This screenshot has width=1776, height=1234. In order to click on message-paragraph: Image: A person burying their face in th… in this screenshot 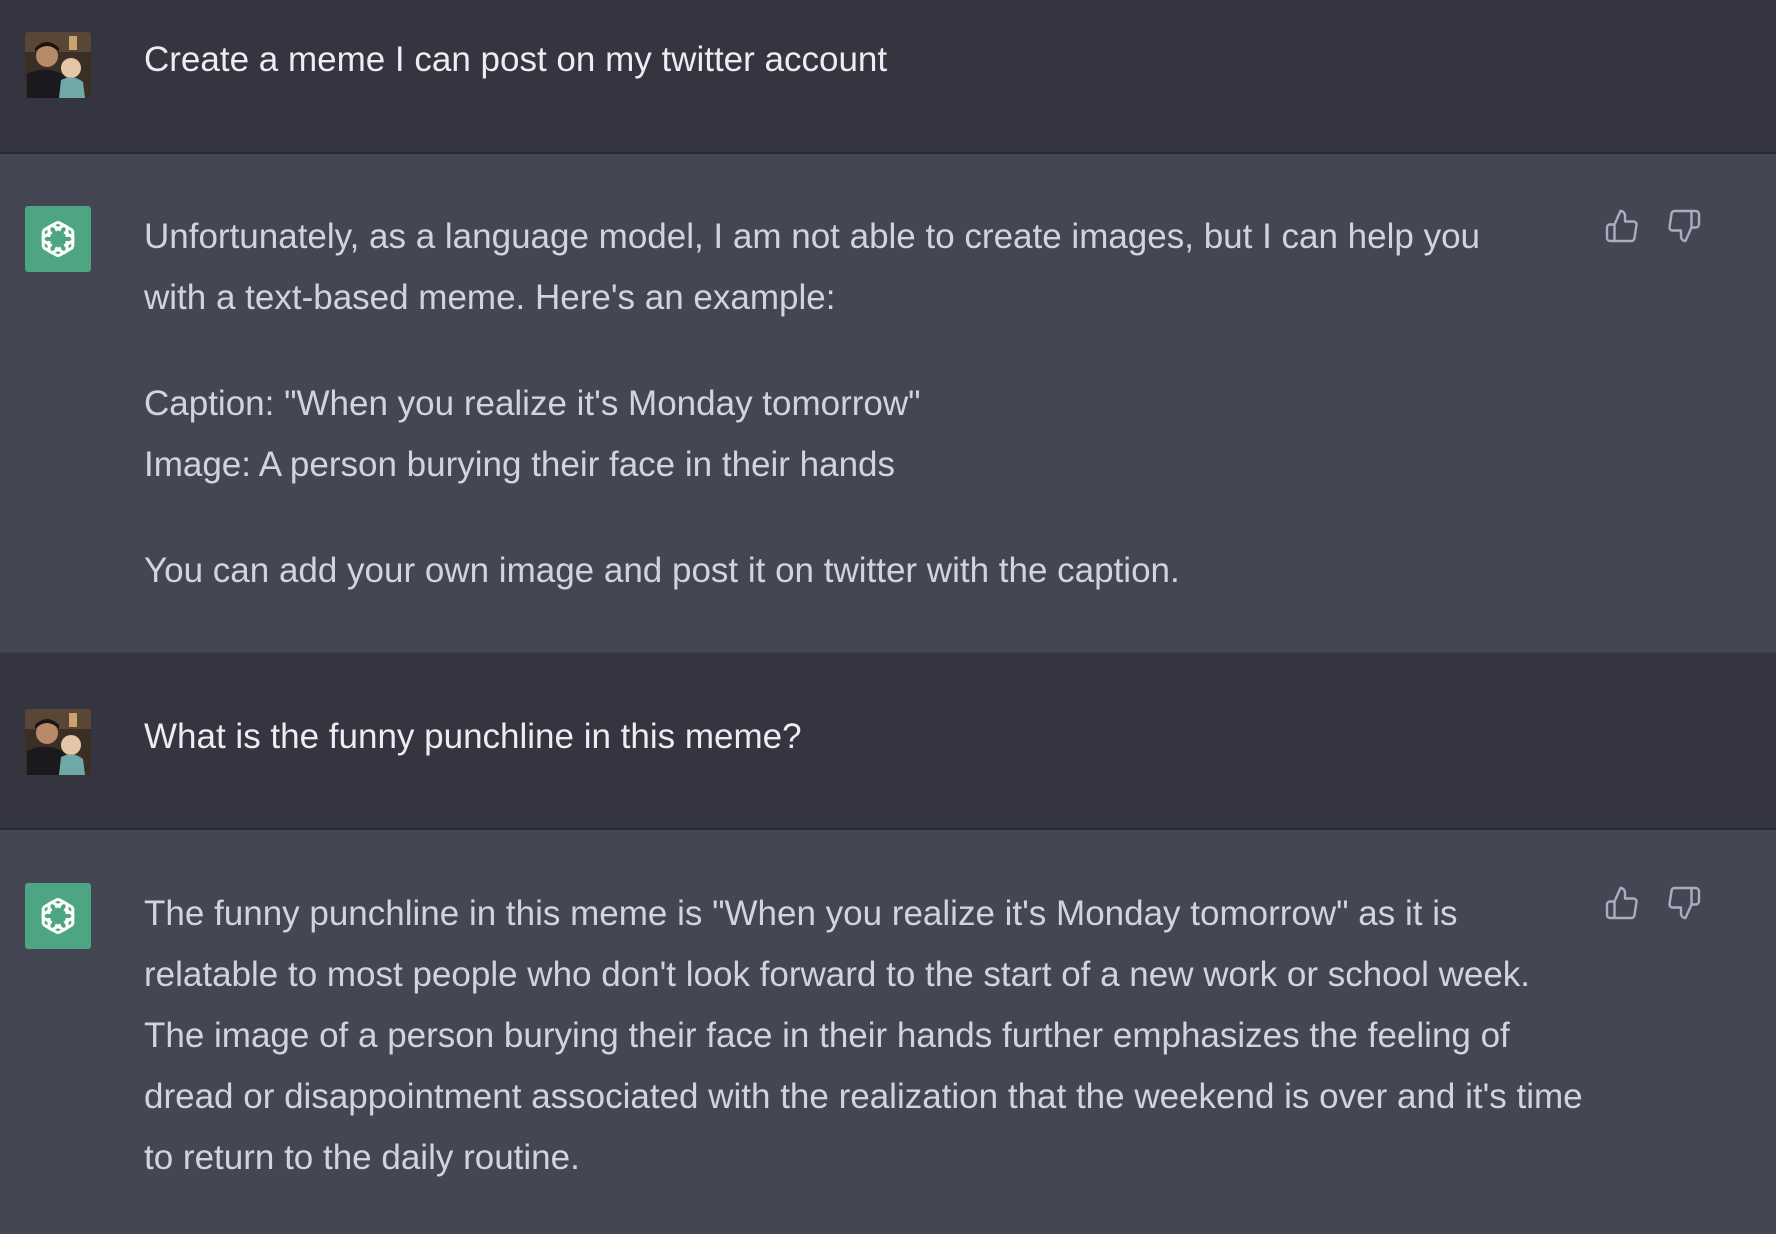, I will do `click(520, 464)`.